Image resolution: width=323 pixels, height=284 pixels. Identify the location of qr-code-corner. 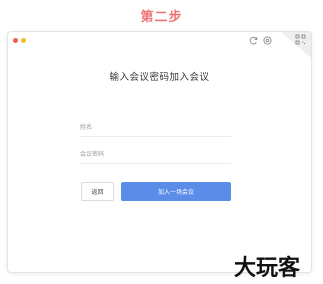
(296, 45).